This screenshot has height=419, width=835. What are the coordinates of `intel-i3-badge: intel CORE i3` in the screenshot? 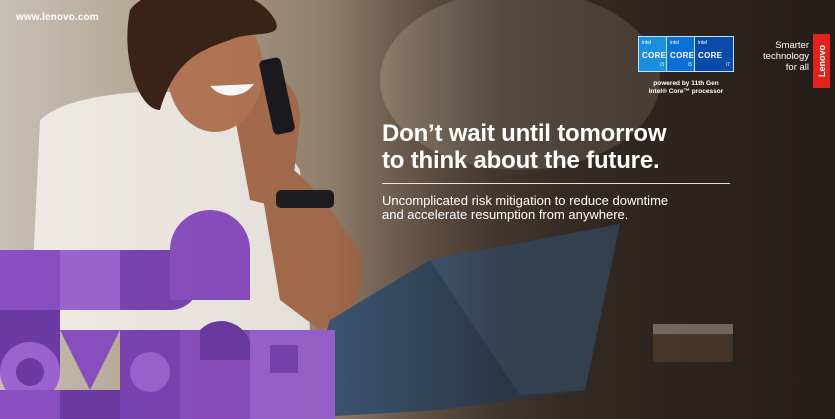 It's located at (653, 54).